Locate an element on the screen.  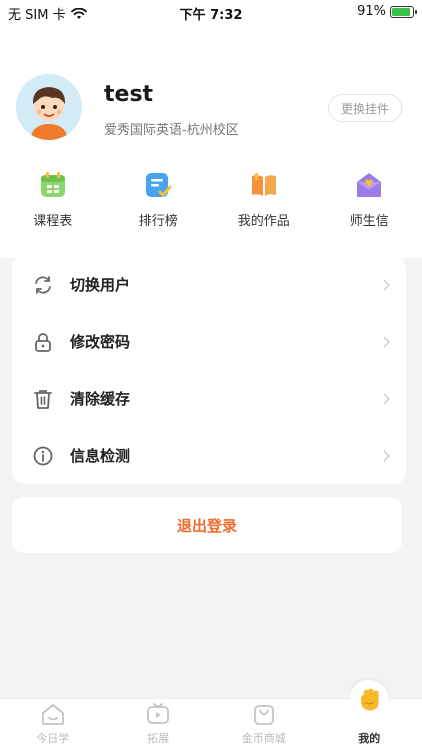
calendar-icon is located at coordinates (52, 184).